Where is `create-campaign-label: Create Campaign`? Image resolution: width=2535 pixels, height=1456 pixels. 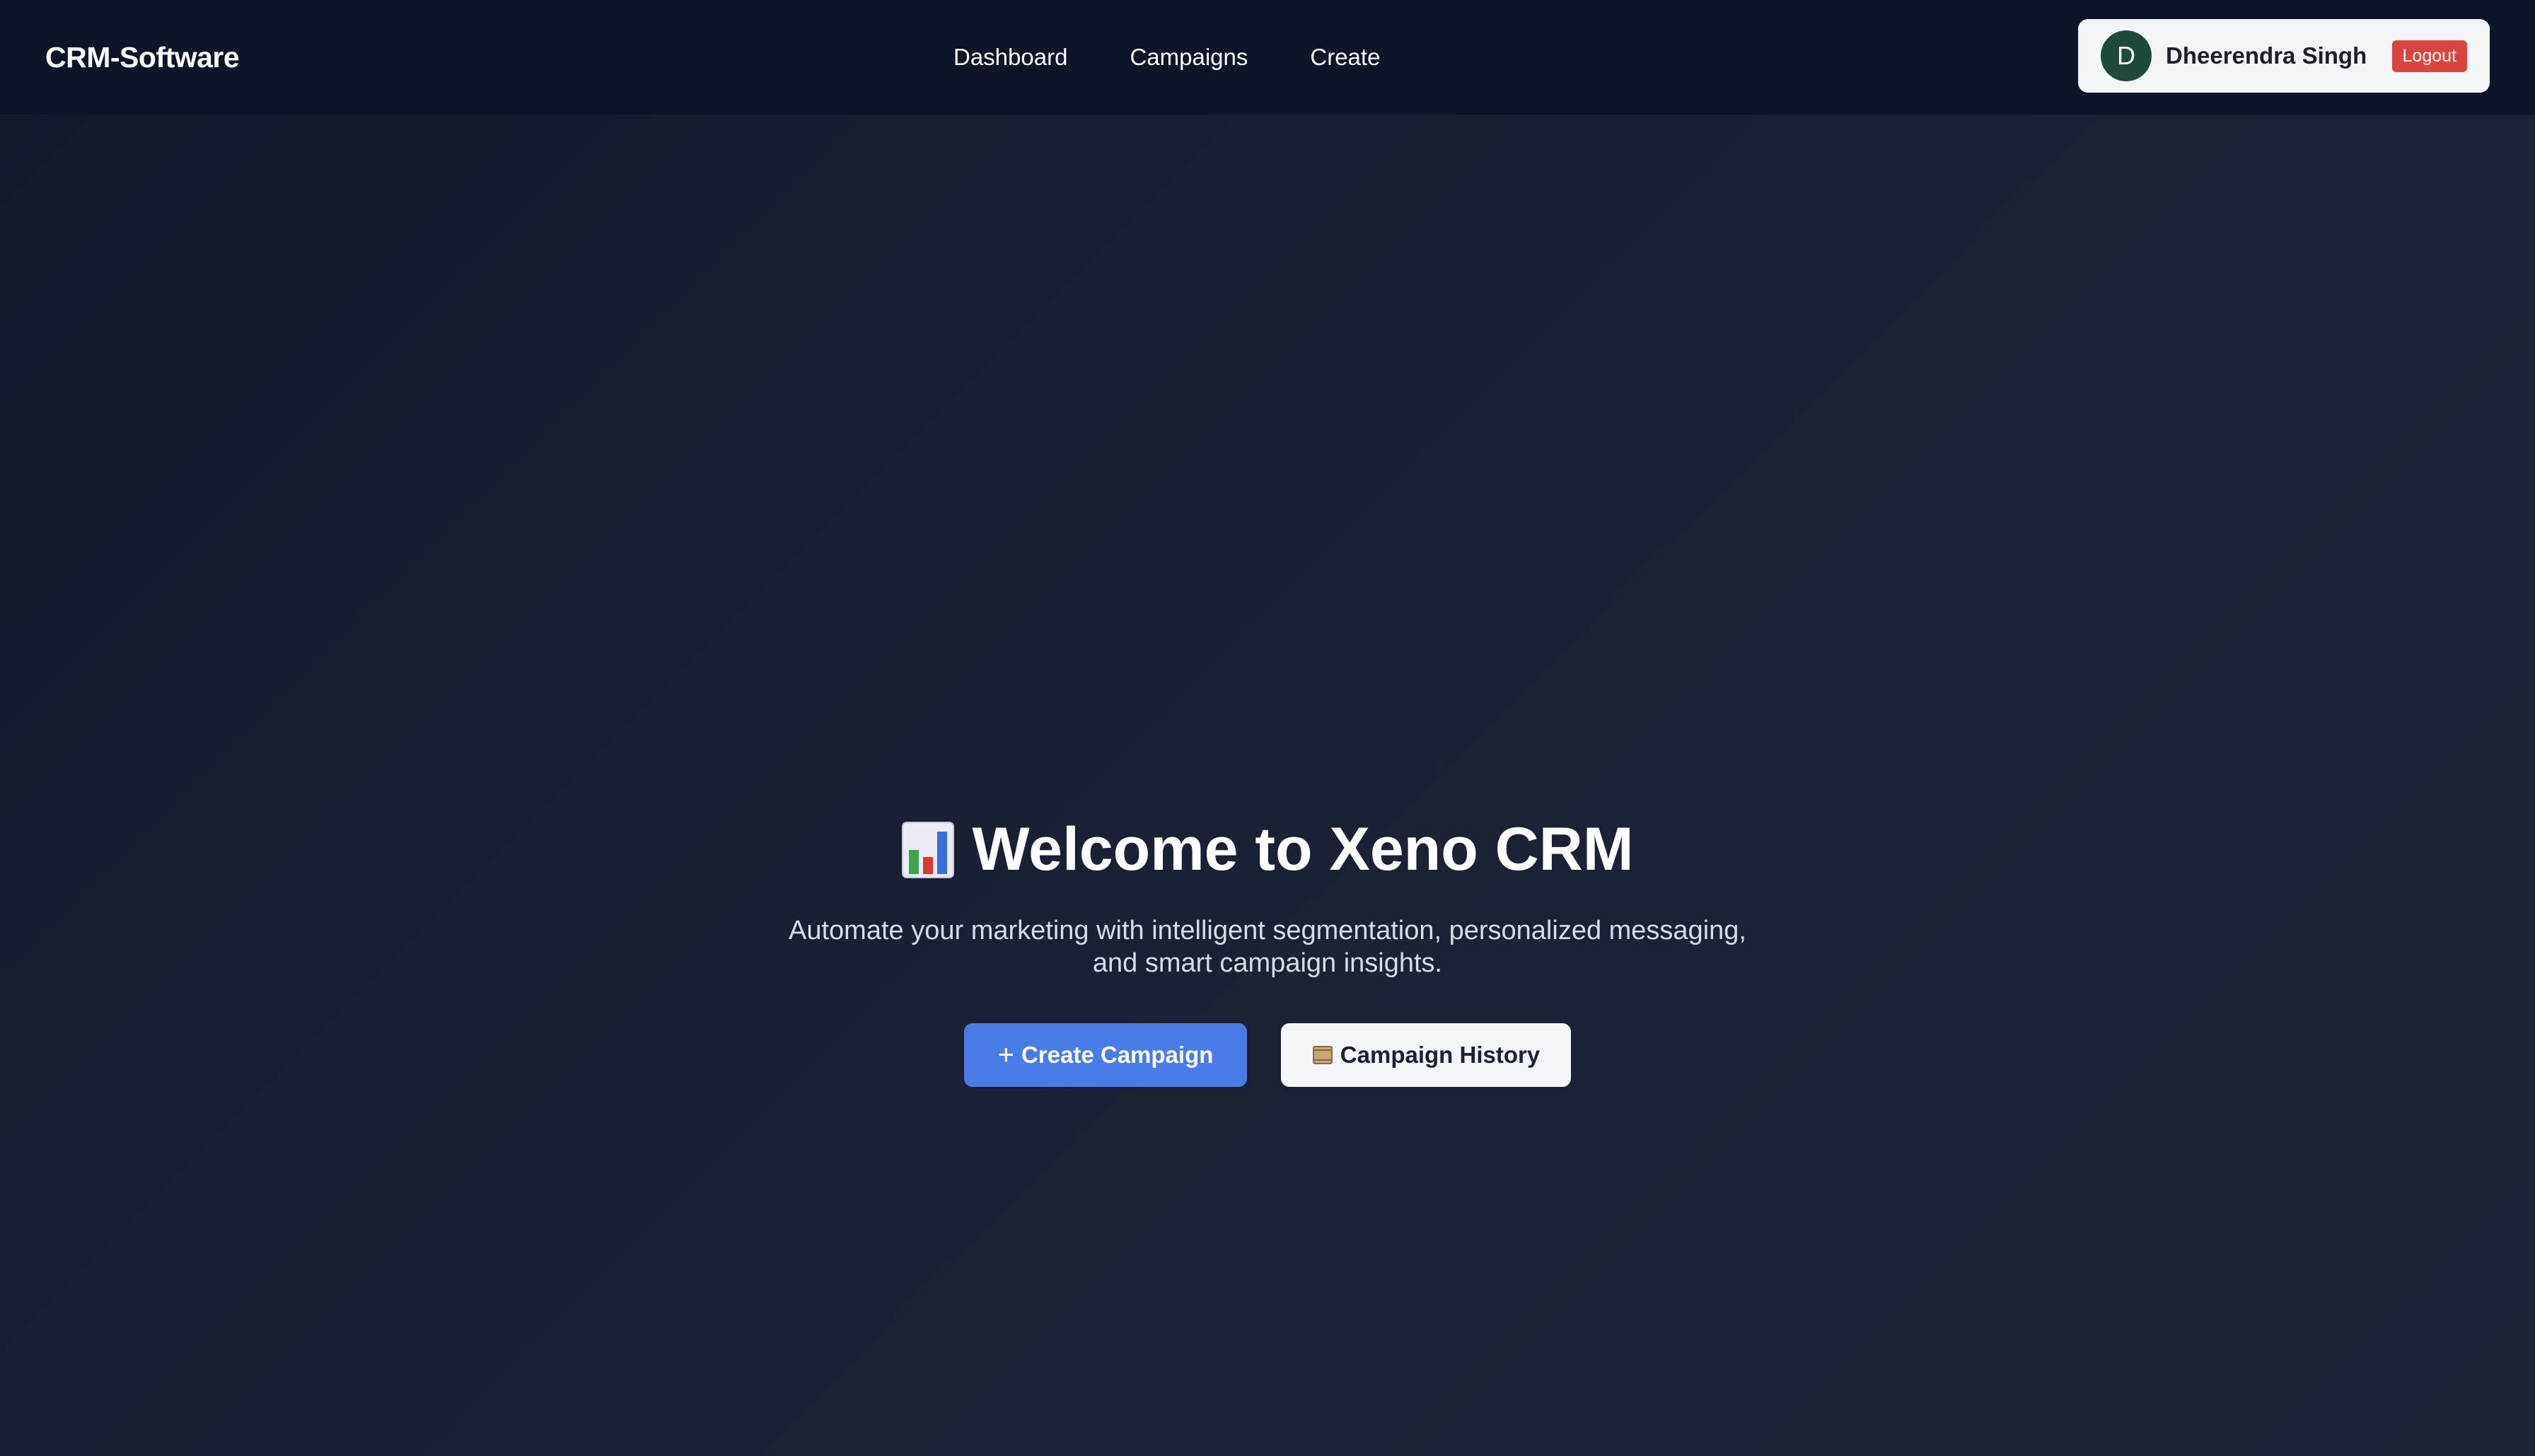 create-campaign-label: Create Campaign is located at coordinates (1117, 1055).